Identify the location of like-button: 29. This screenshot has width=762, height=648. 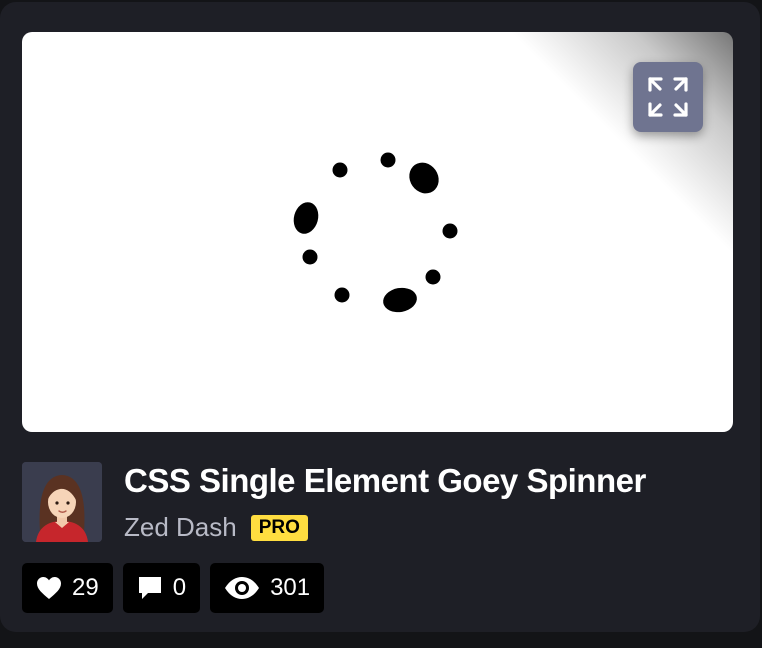
(67, 588).